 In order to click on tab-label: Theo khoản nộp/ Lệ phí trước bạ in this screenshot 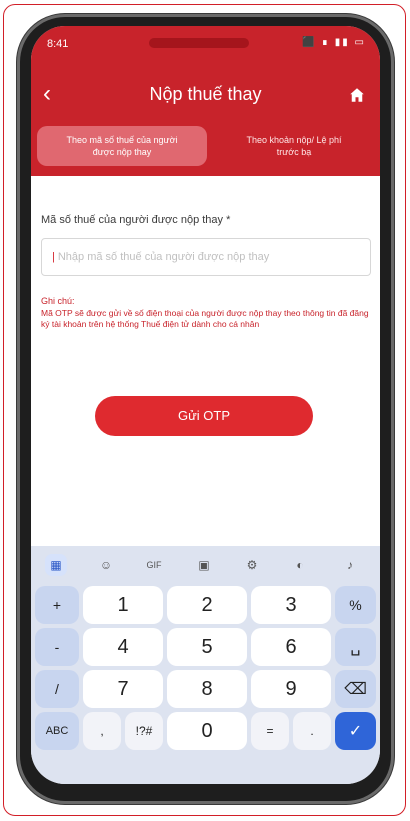, I will do `click(294, 146)`.